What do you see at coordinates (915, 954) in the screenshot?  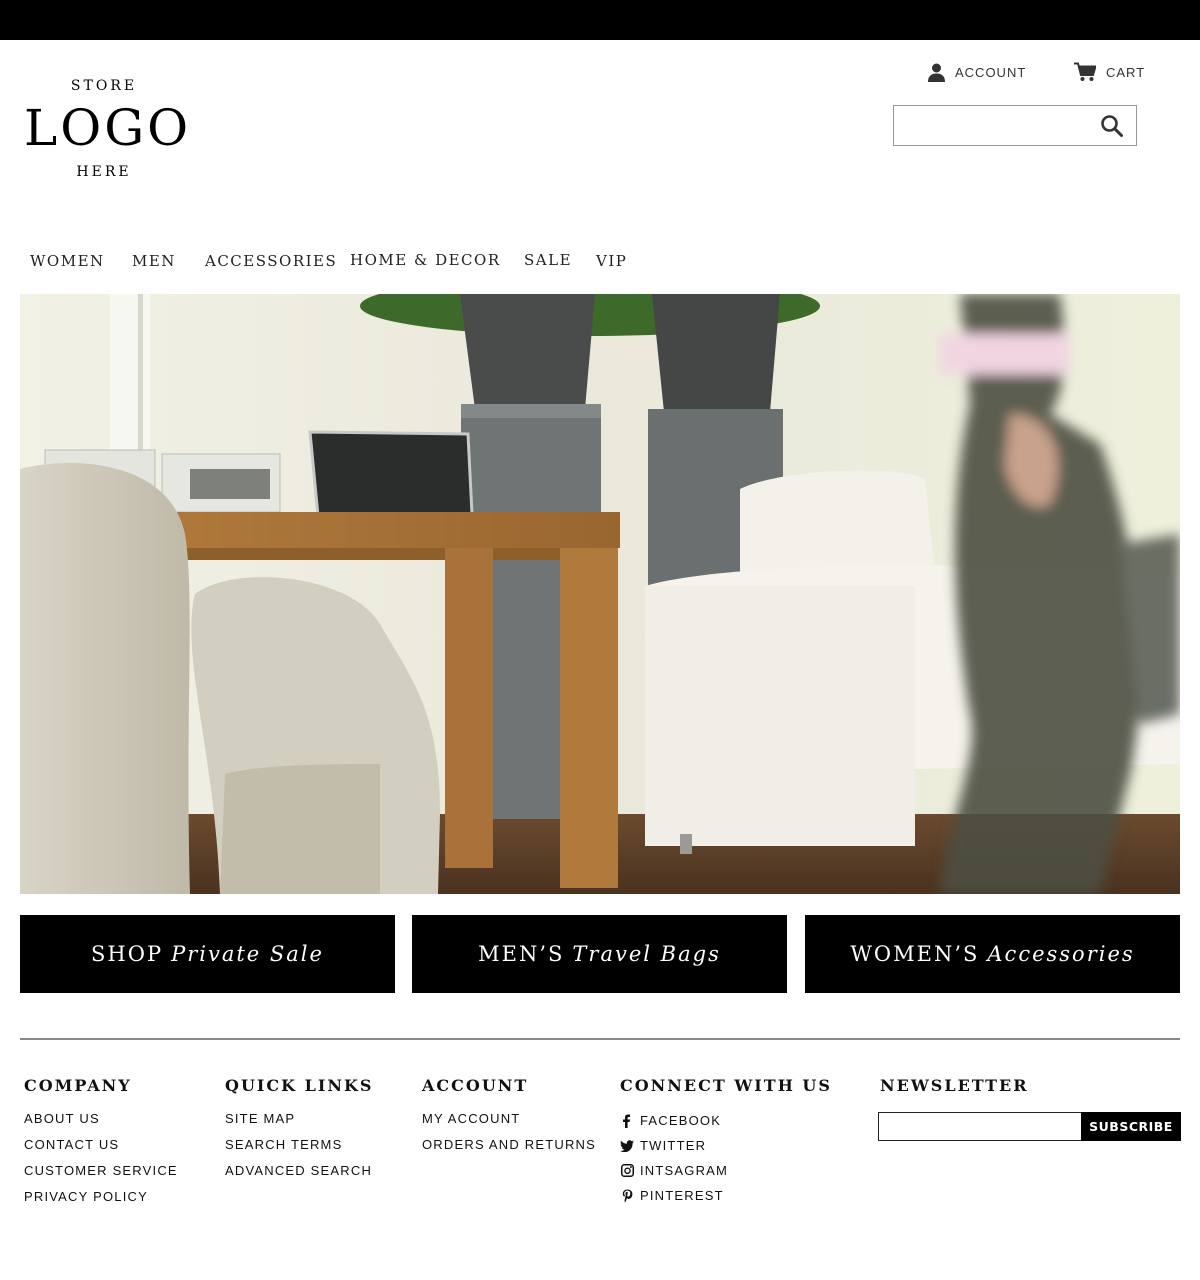 I see `promo-label: WOMEN’S` at bounding box center [915, 954].